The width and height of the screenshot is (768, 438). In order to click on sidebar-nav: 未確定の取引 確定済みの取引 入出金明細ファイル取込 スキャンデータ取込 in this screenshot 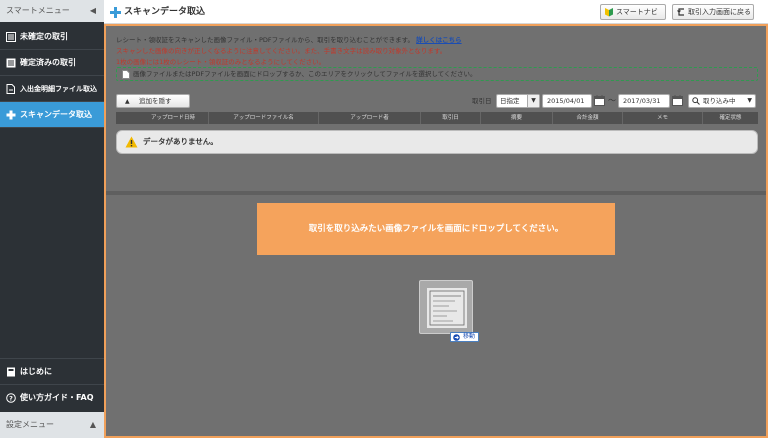, I will do `click(52, 76)`.